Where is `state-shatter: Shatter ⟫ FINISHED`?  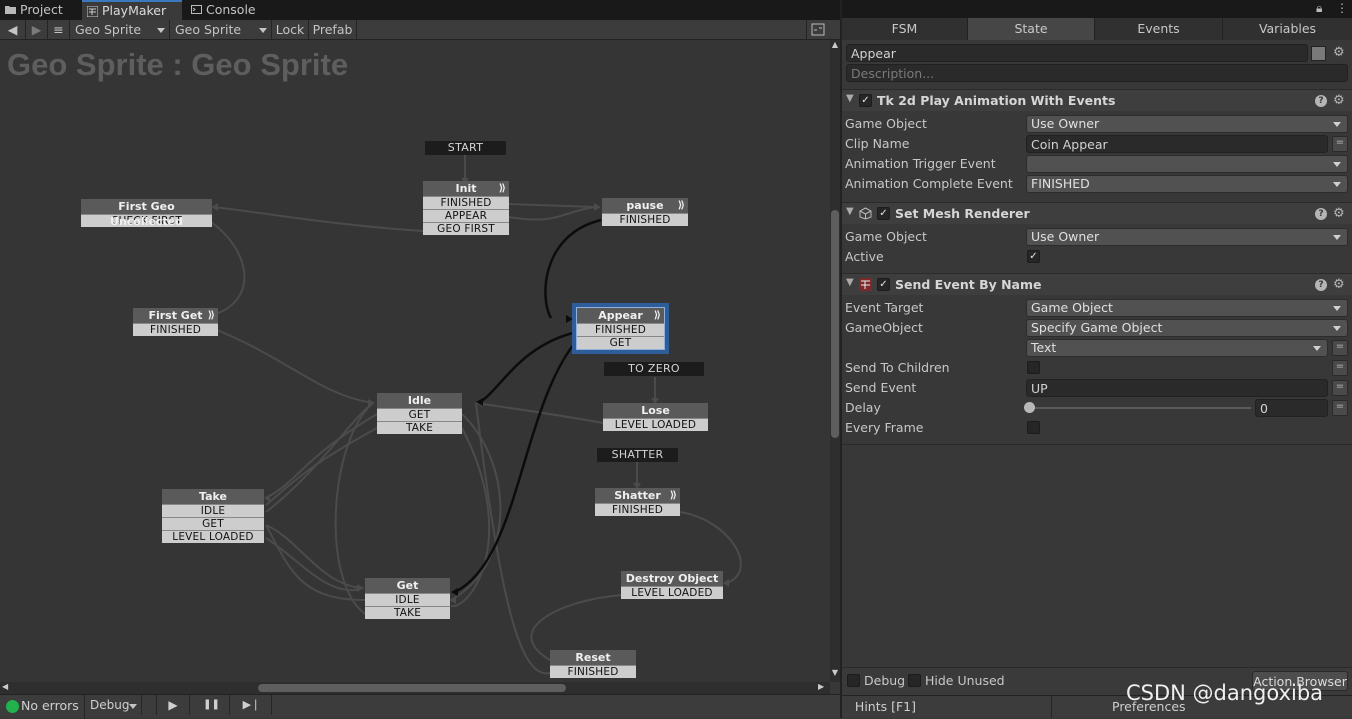 state-shatter: Shatter ⟫ FINISHED is located at coordinates (637, 502).